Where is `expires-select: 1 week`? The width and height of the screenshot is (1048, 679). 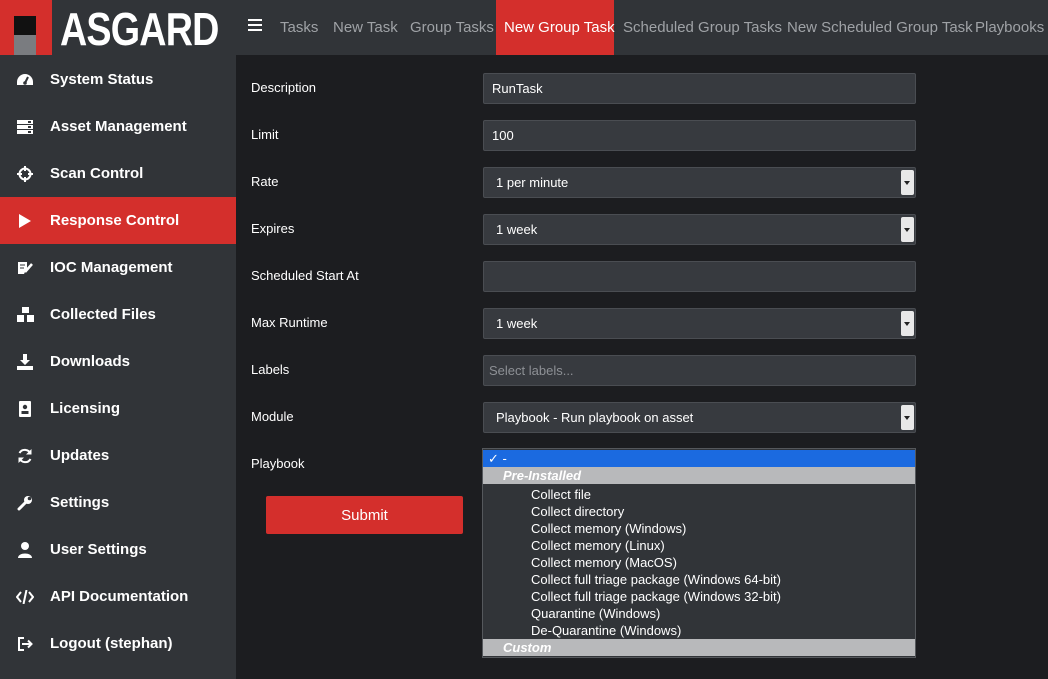
expires-select: 1 week is located at coordinates (699, 229).